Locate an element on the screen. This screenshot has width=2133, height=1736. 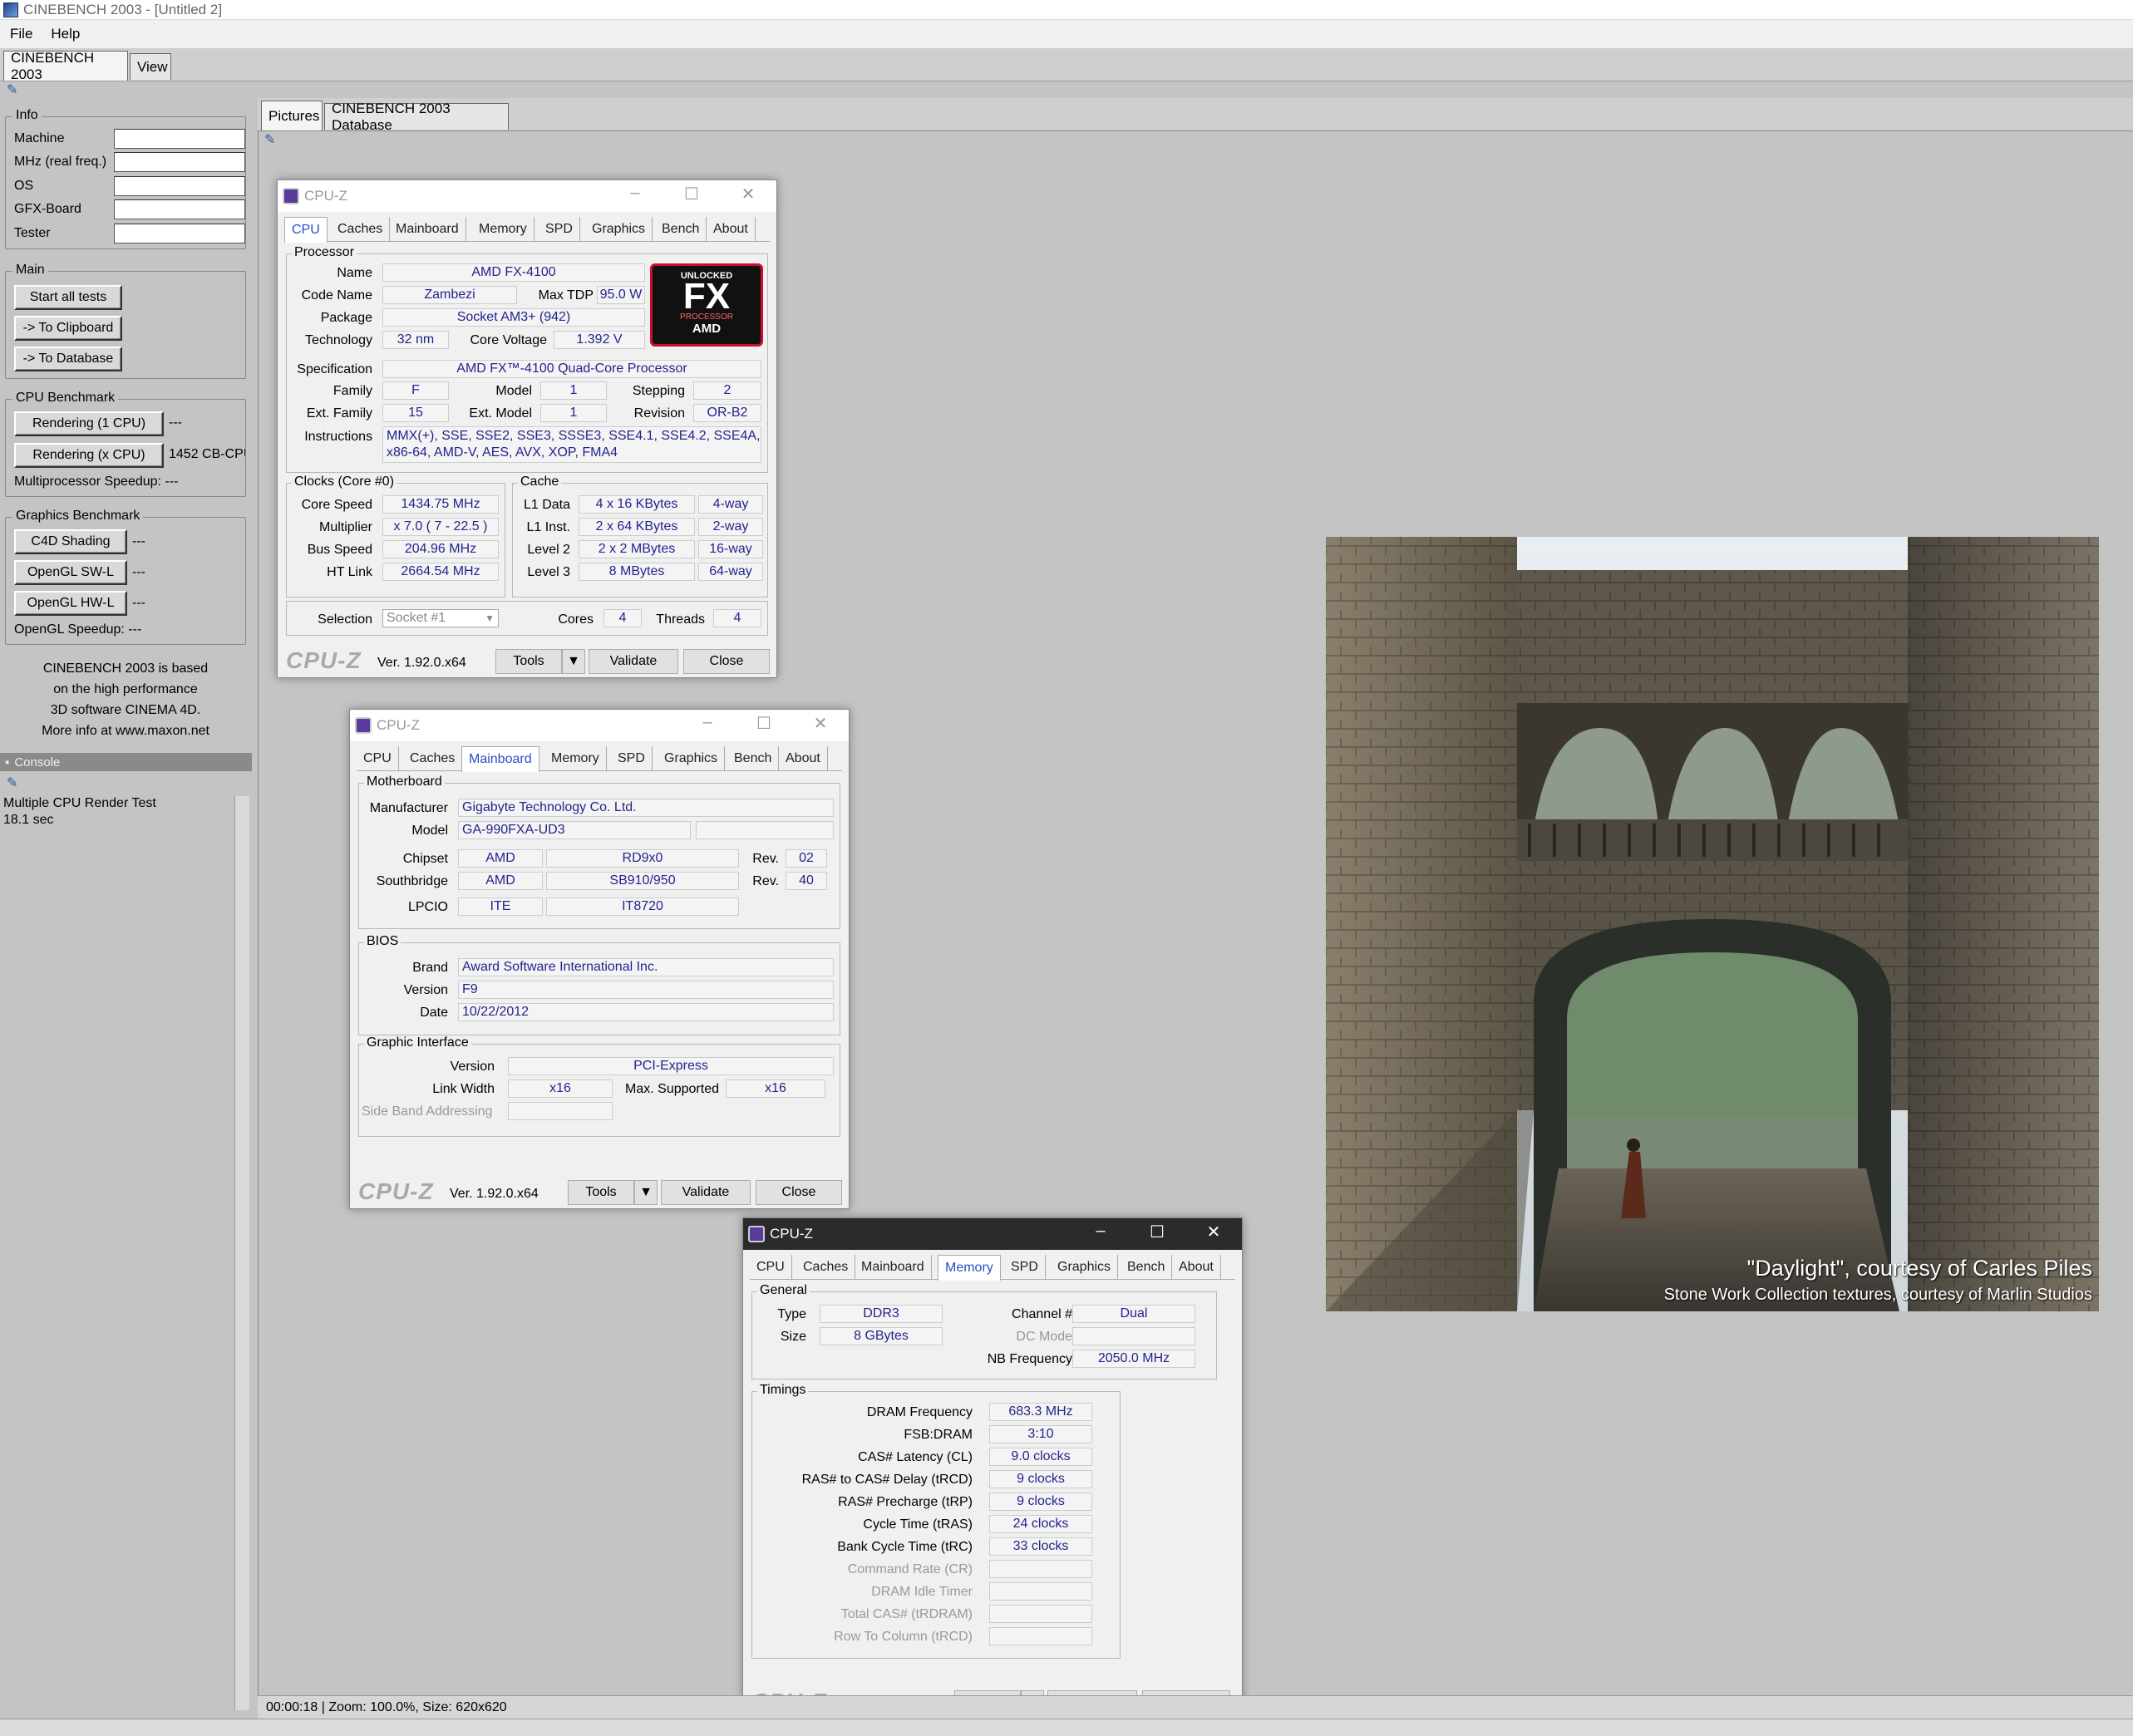
amd-fx-badge: UNLOCKED FX PROCESSOR AMD is located at coordinates (706, 305).